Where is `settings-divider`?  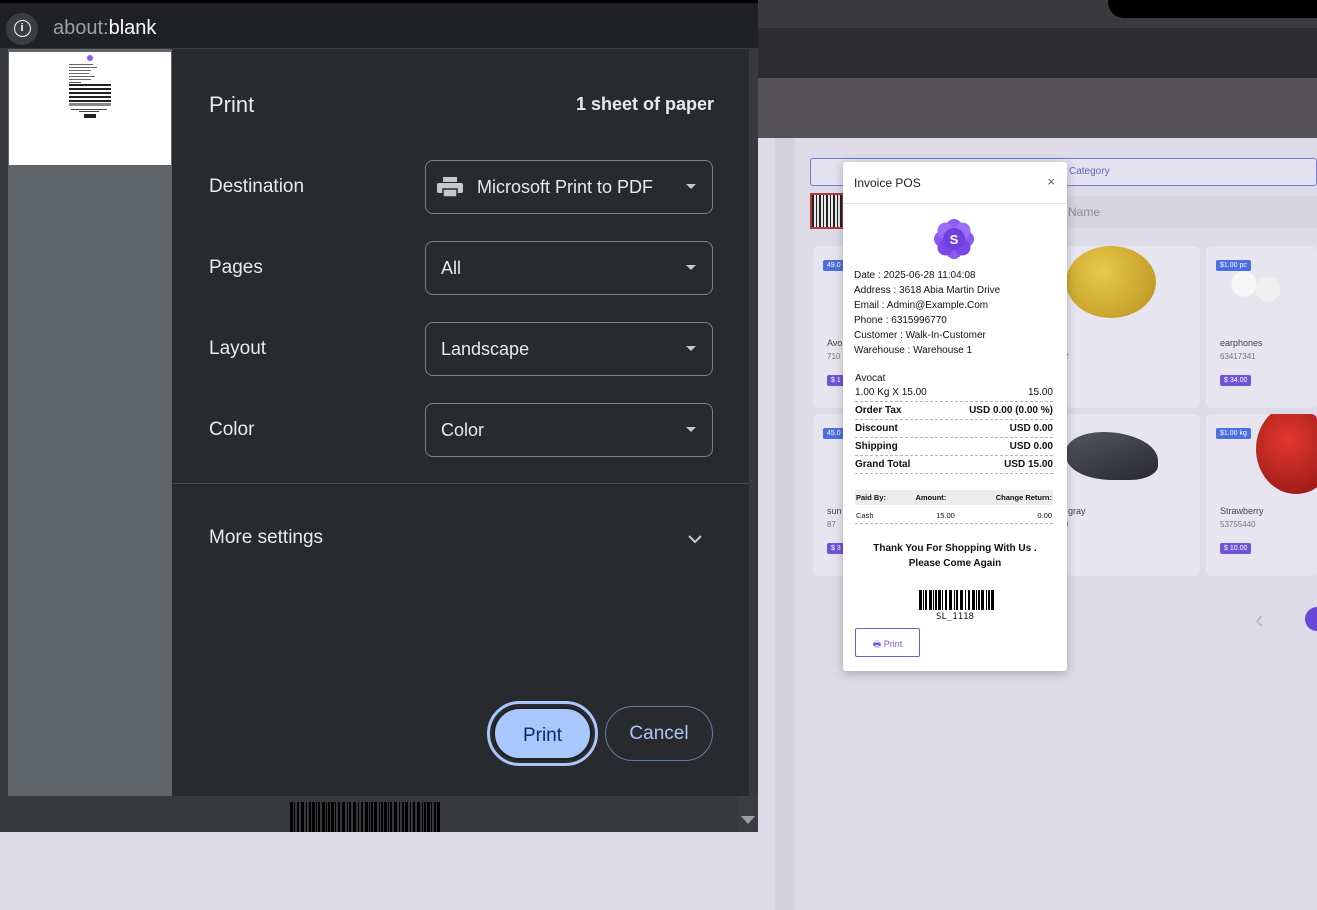
settings-divider is located at coordinates (461, 483).